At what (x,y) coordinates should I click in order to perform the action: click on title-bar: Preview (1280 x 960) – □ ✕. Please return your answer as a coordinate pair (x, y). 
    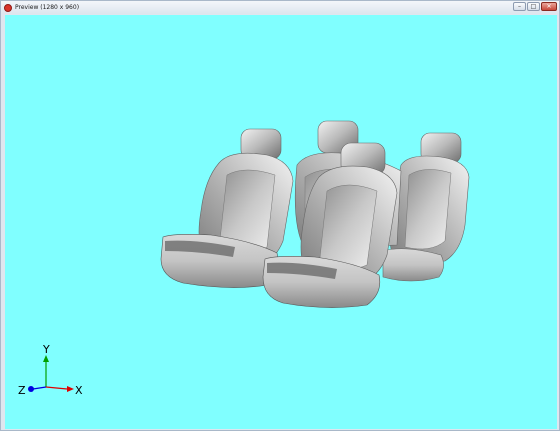
    Looking at the image, I should click on (280, 7).